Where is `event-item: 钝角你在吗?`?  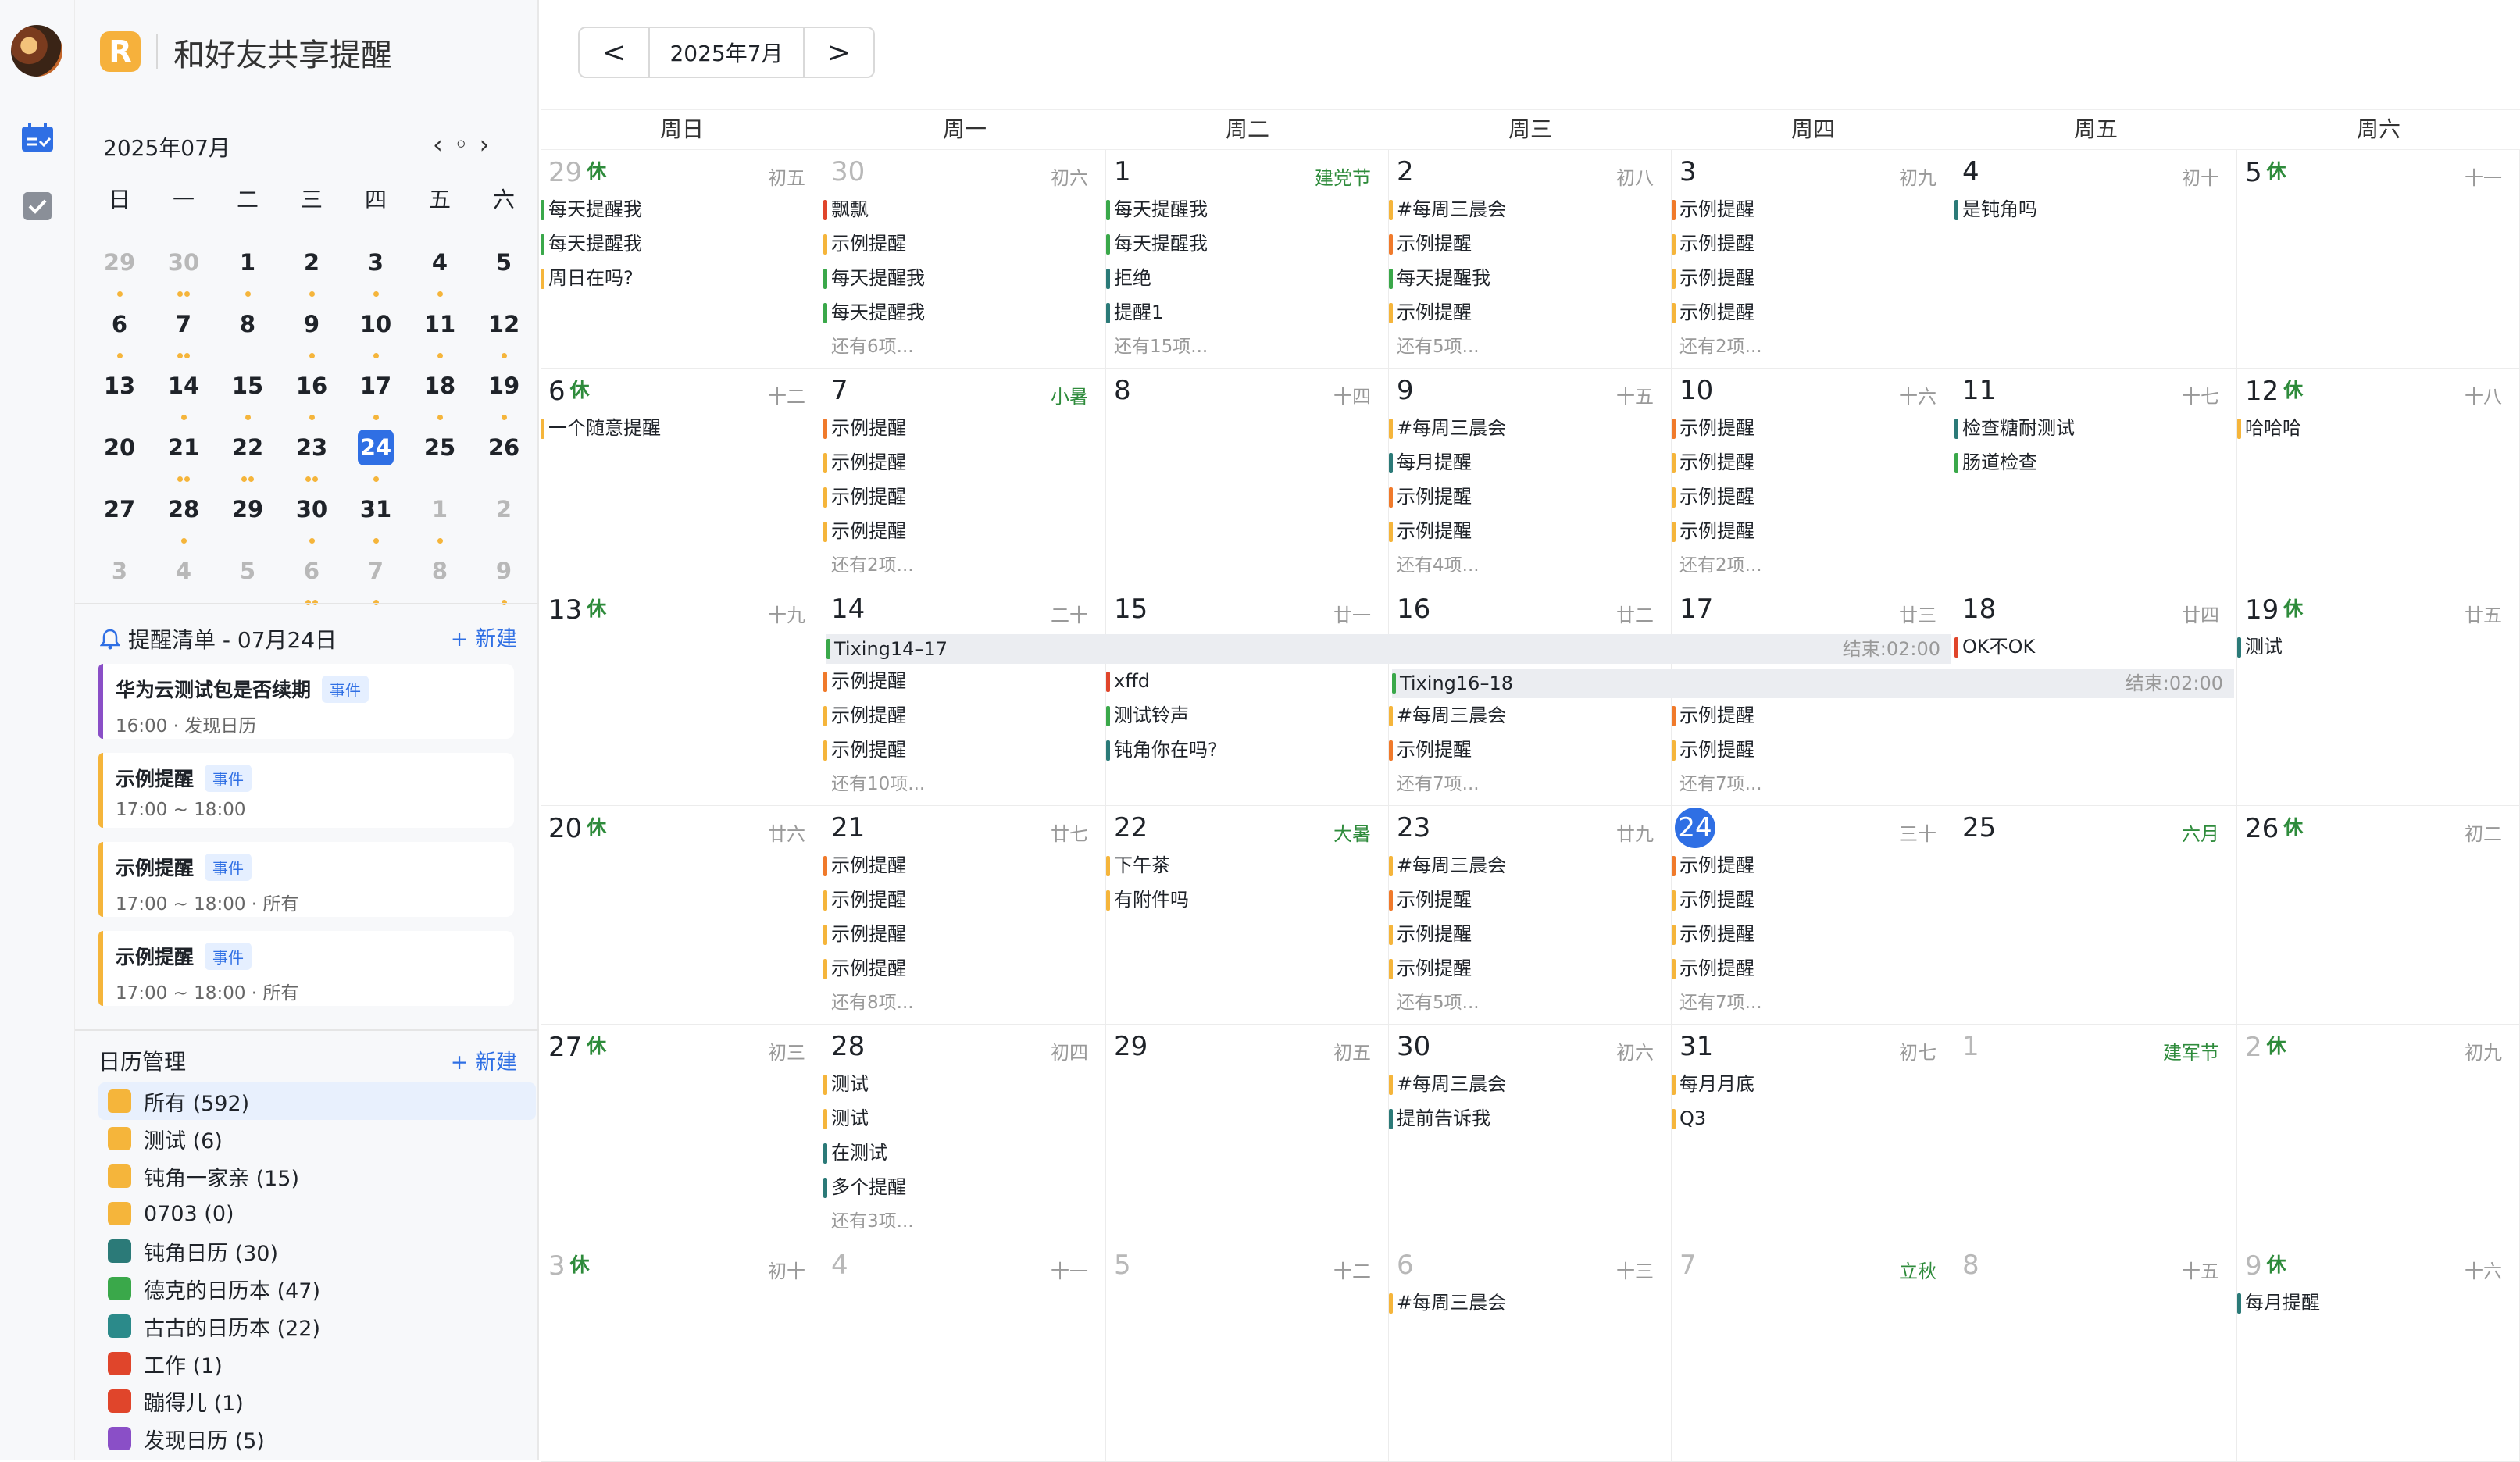
event-item: 钝角你在吗? is located at coordinates (1244, 750).